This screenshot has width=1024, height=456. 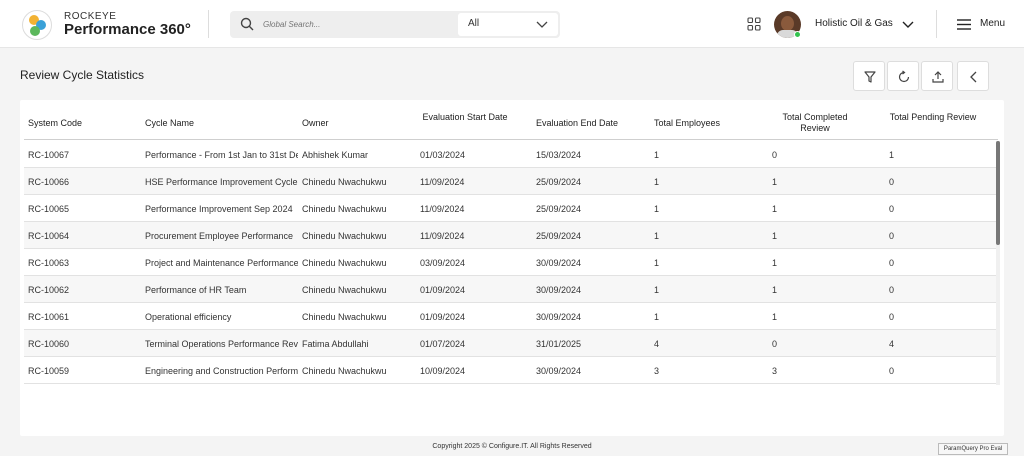 I want to click on cell-system-code: RC-10065, so click(x=49, y=209).